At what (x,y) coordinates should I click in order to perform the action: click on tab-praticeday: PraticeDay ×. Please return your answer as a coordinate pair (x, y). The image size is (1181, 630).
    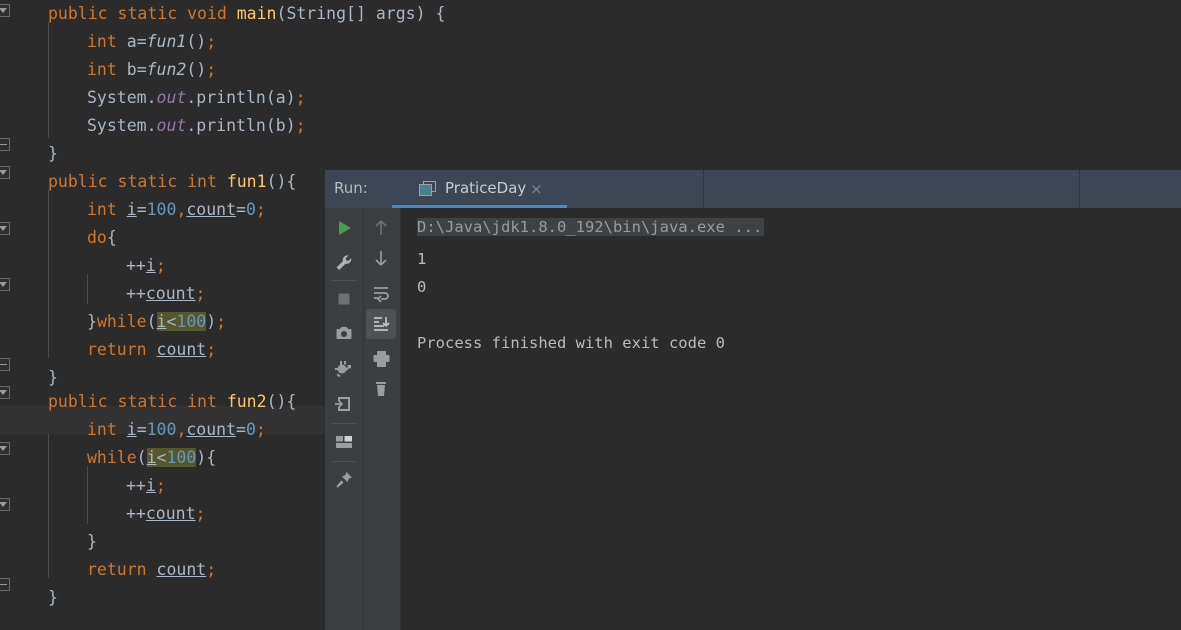
    Looking at the image, I should click on (479, 189).